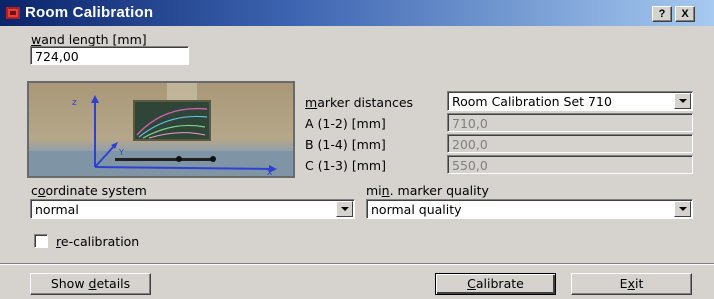  I want to click on distance-a-field: 710,0, so click(570, 122).